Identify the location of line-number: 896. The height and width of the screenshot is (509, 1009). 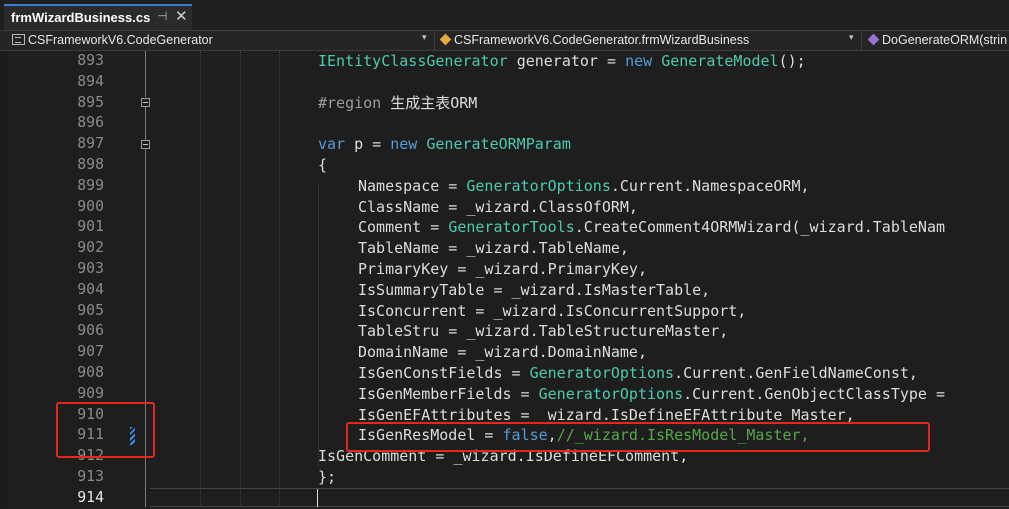
(90, 123).